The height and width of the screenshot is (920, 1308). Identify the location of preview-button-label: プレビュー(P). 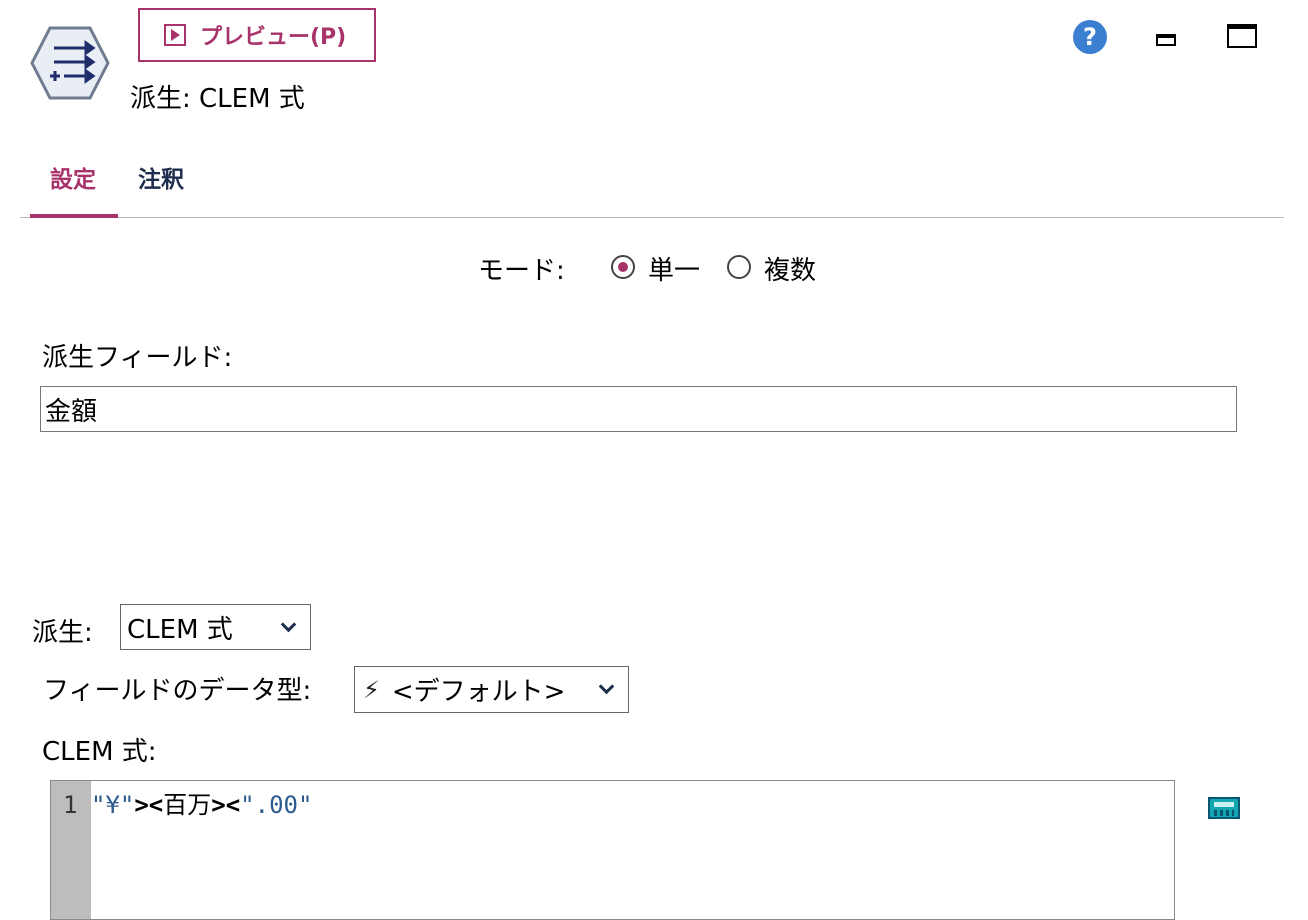
(273, 37).